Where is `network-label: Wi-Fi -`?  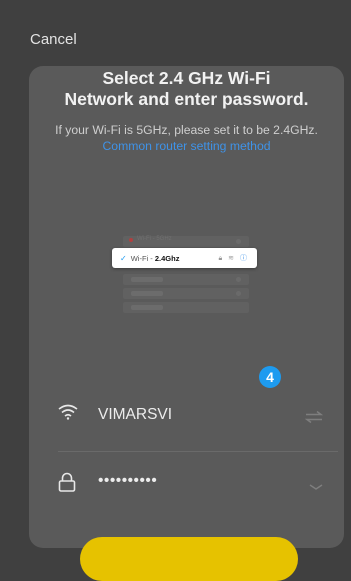
network-label: Wi-Fi - is located at coordinates (142, 258).